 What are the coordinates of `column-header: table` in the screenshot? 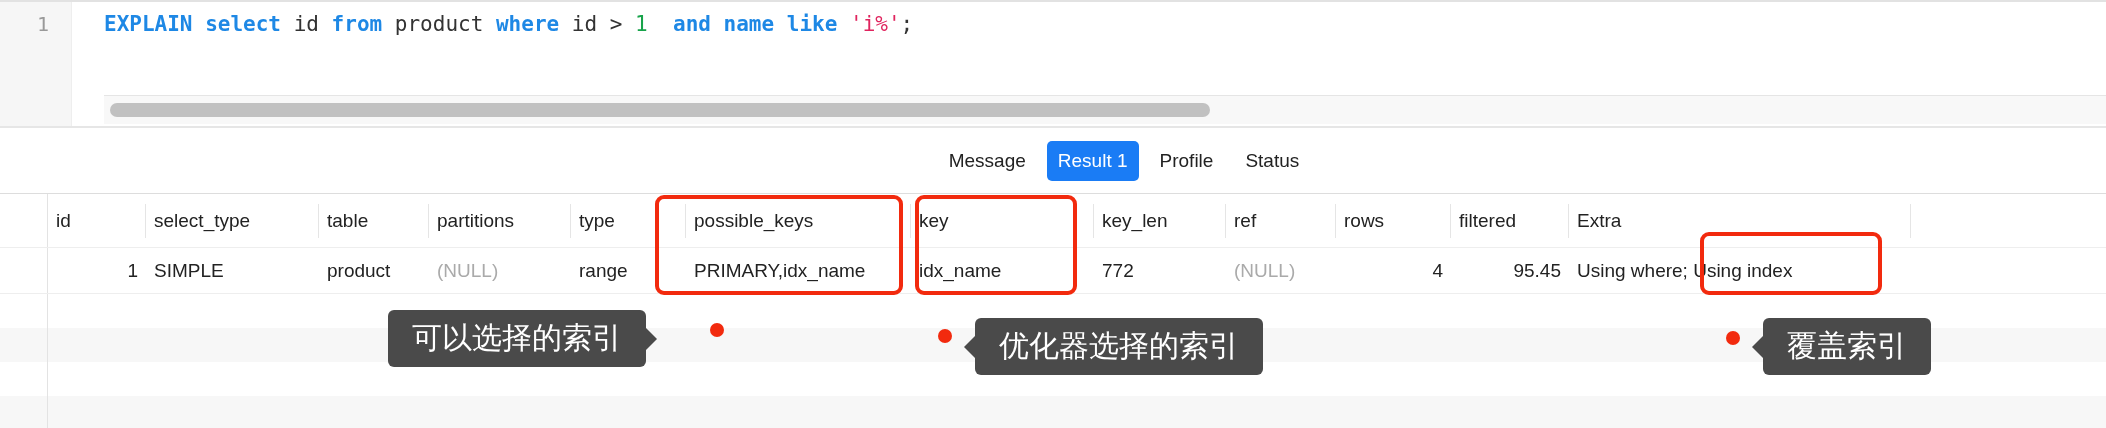 It's located at (348, 221).